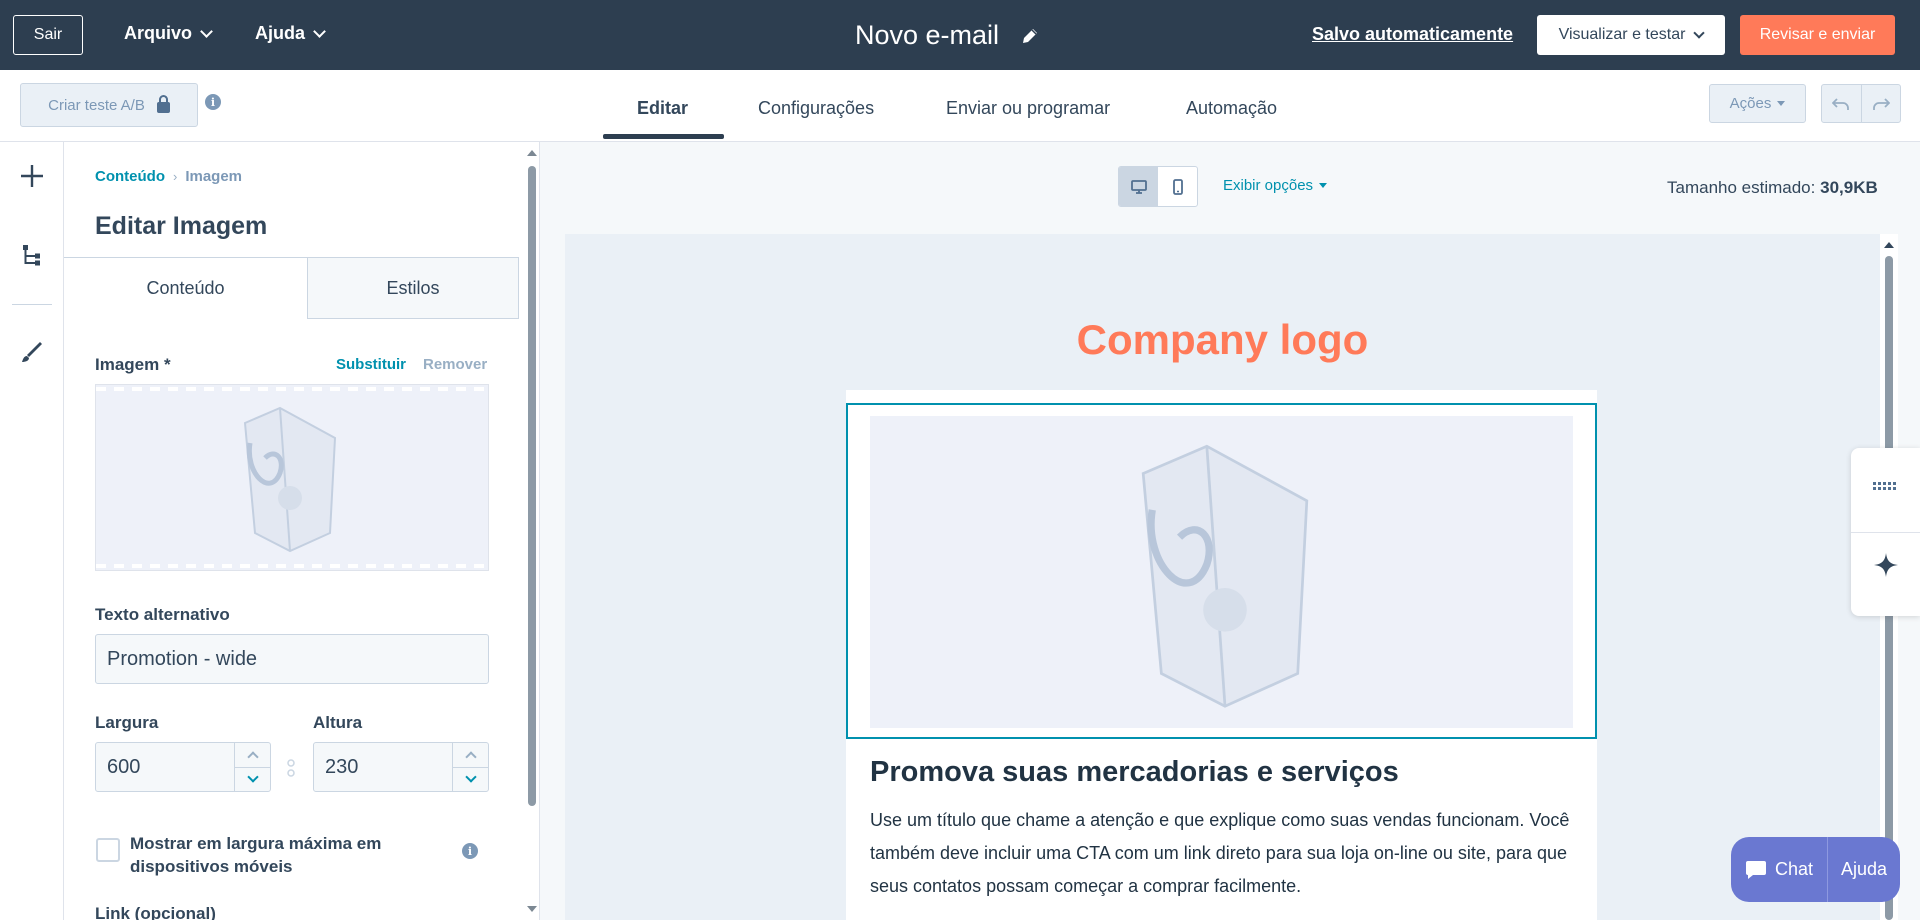 Image resolution: width=1920 pixels, height=920 pixels. I want to click on image-preview, so click(292, 477).